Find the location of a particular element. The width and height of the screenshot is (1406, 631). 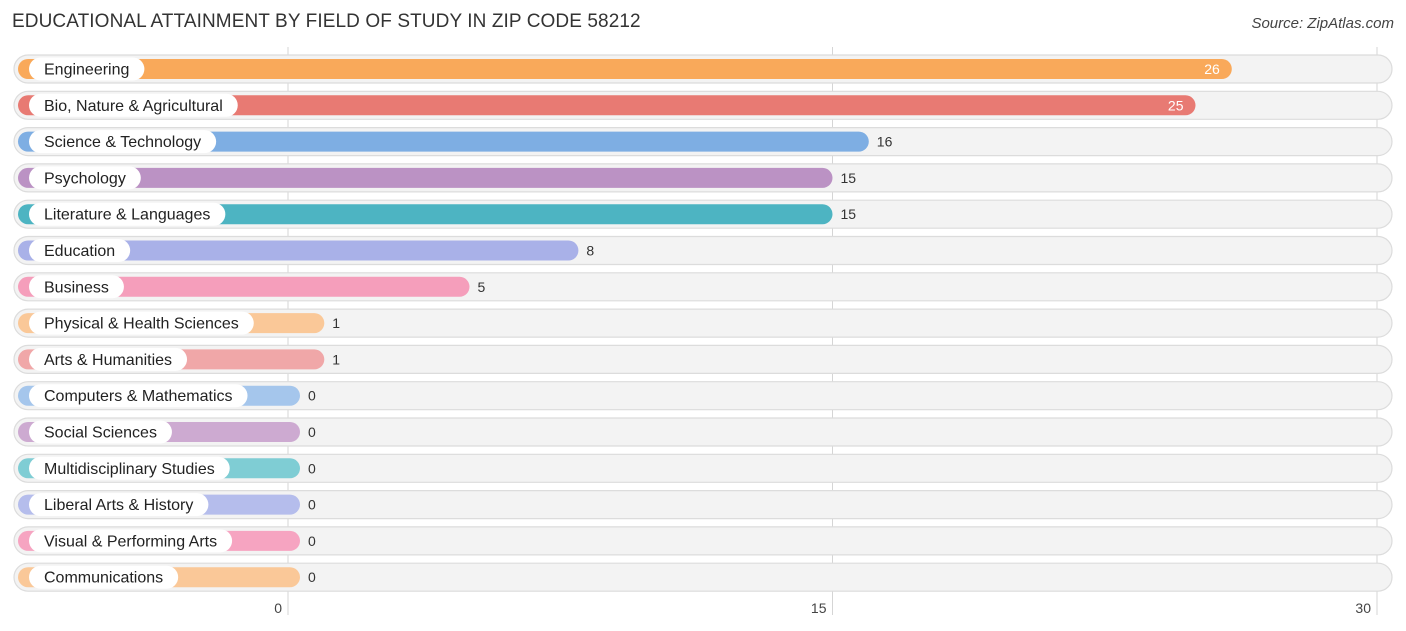

bar is located at coordinates (625, 69).